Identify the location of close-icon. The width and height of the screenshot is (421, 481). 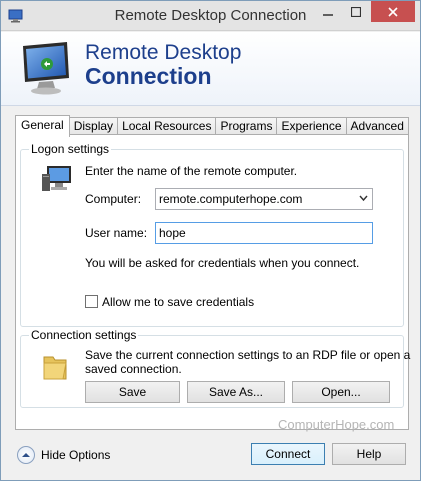
(393, 11).